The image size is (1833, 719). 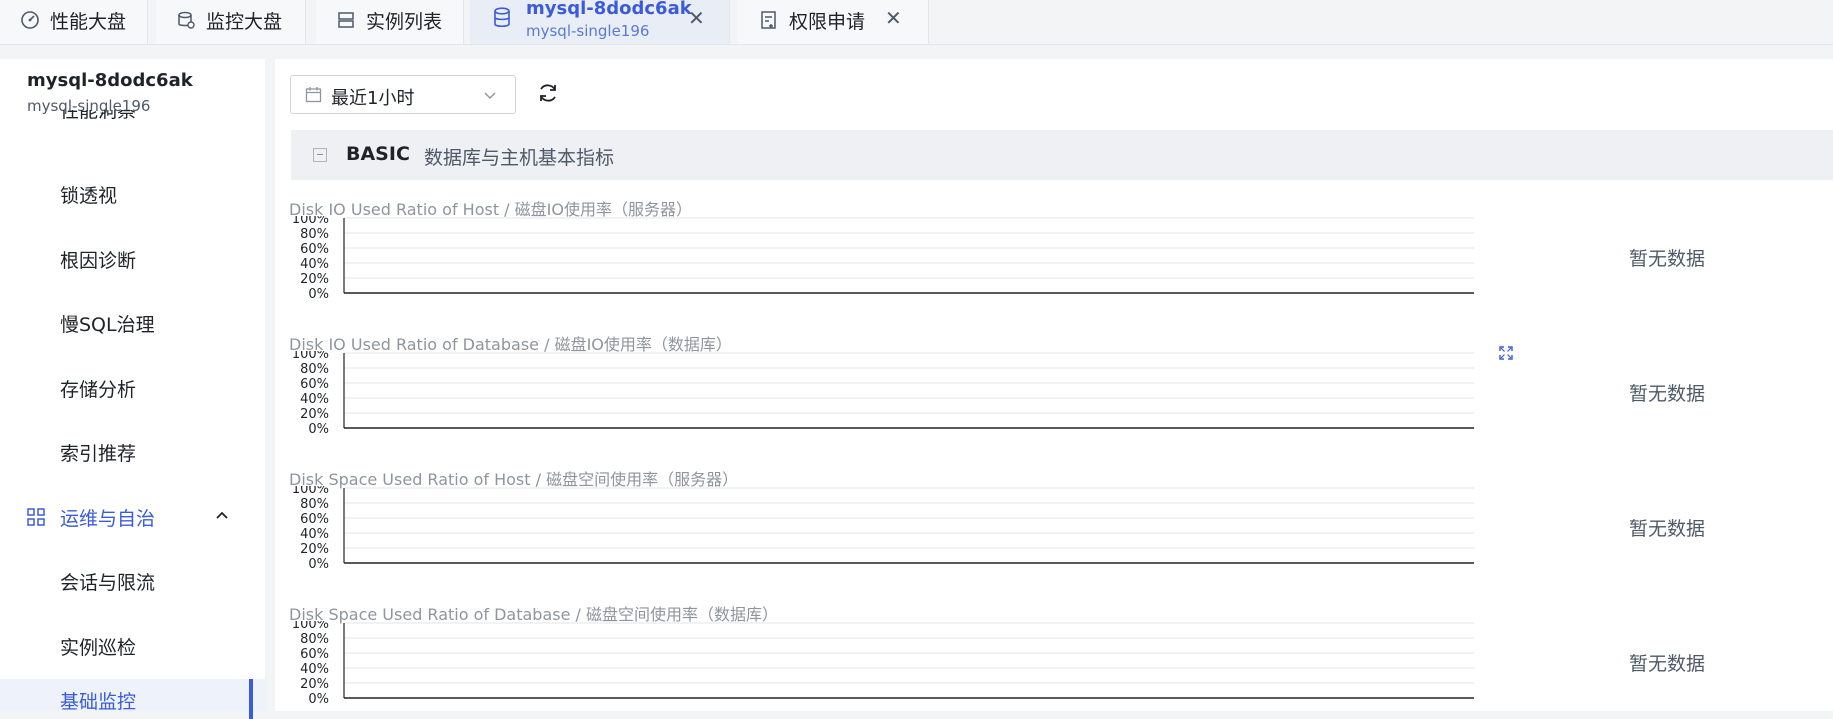 I want to click on calendar-icon, so click(x=313, y=95).